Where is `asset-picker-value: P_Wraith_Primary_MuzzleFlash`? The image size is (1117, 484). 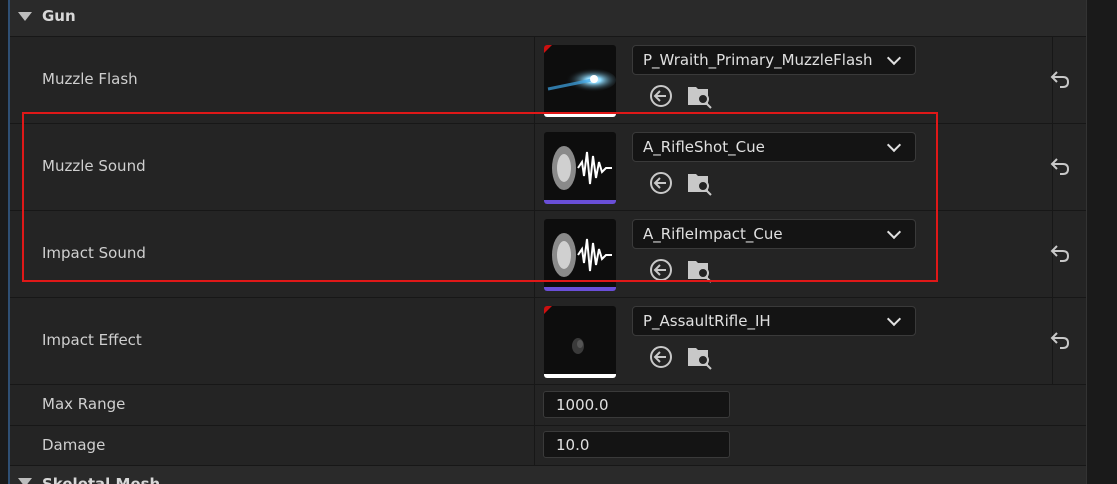 asset-picker-value: P_Wraith_Primary_MuzzleFlash is located at coordinates (758, 60).